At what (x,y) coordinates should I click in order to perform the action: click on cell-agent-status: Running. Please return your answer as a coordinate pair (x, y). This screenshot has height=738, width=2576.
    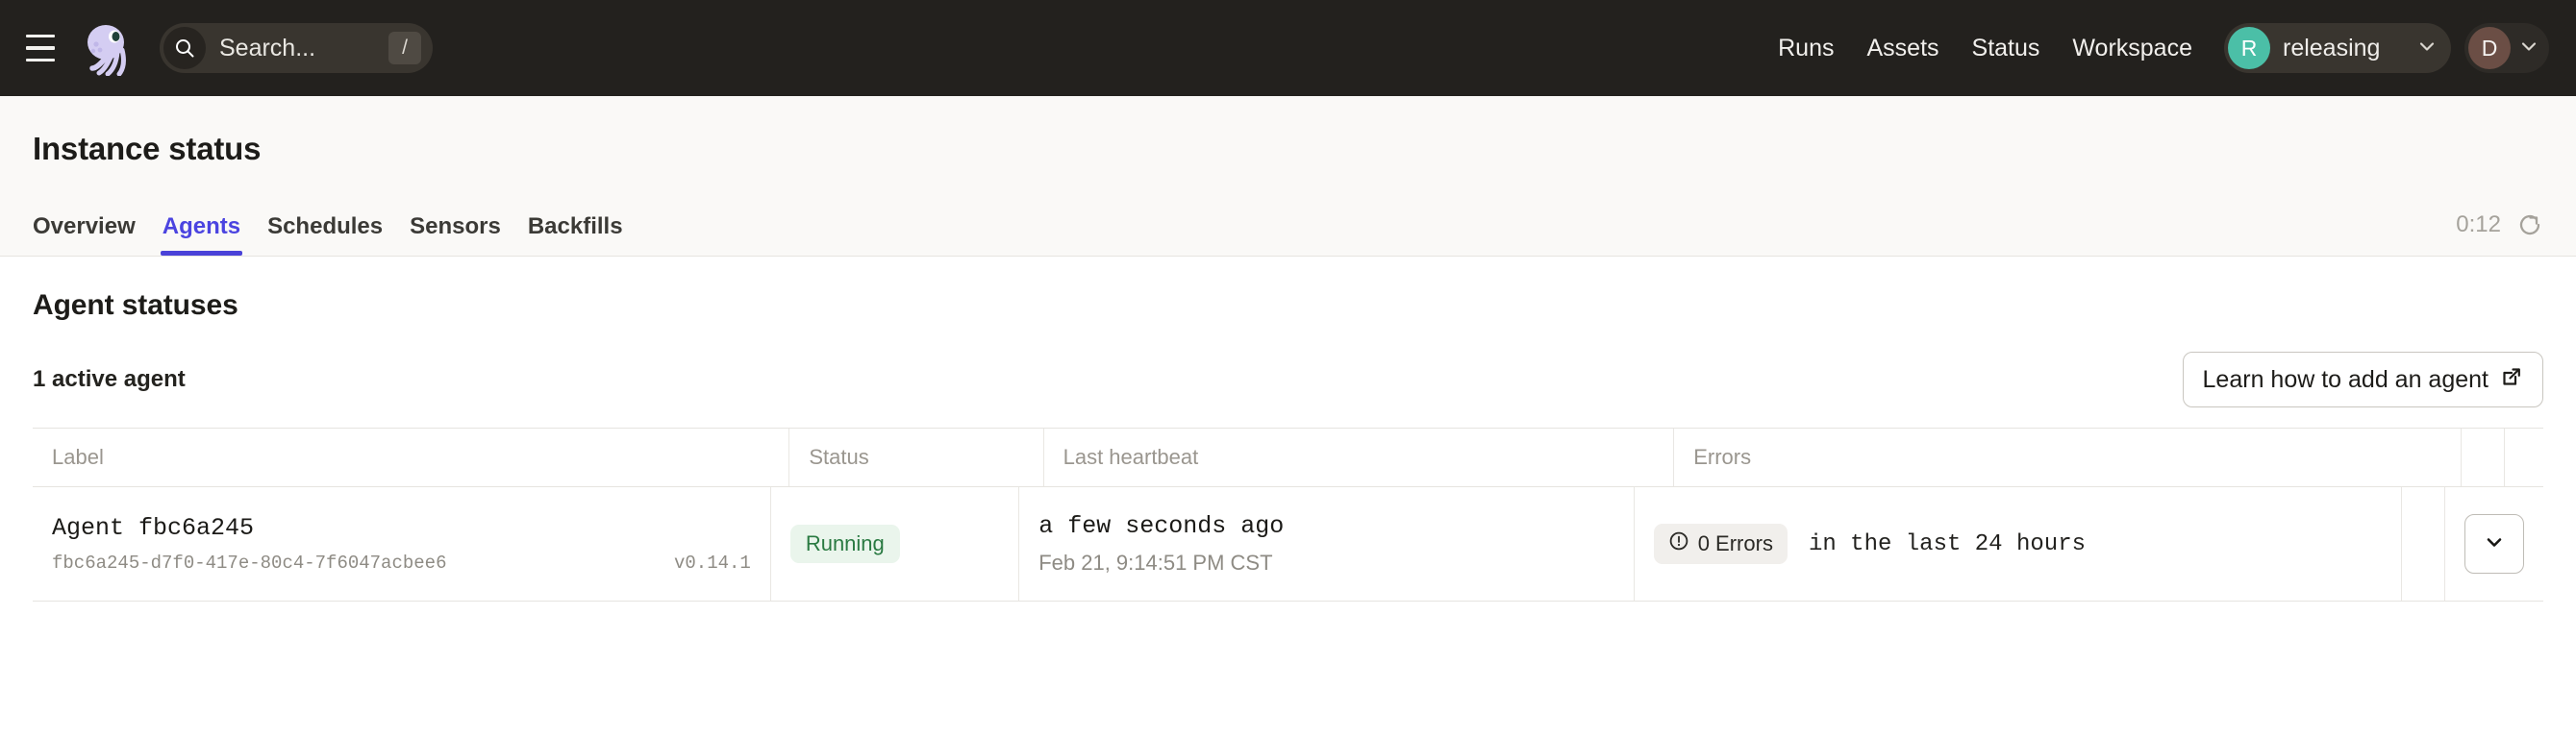
    Looking at the image, I should click on (895, 544).